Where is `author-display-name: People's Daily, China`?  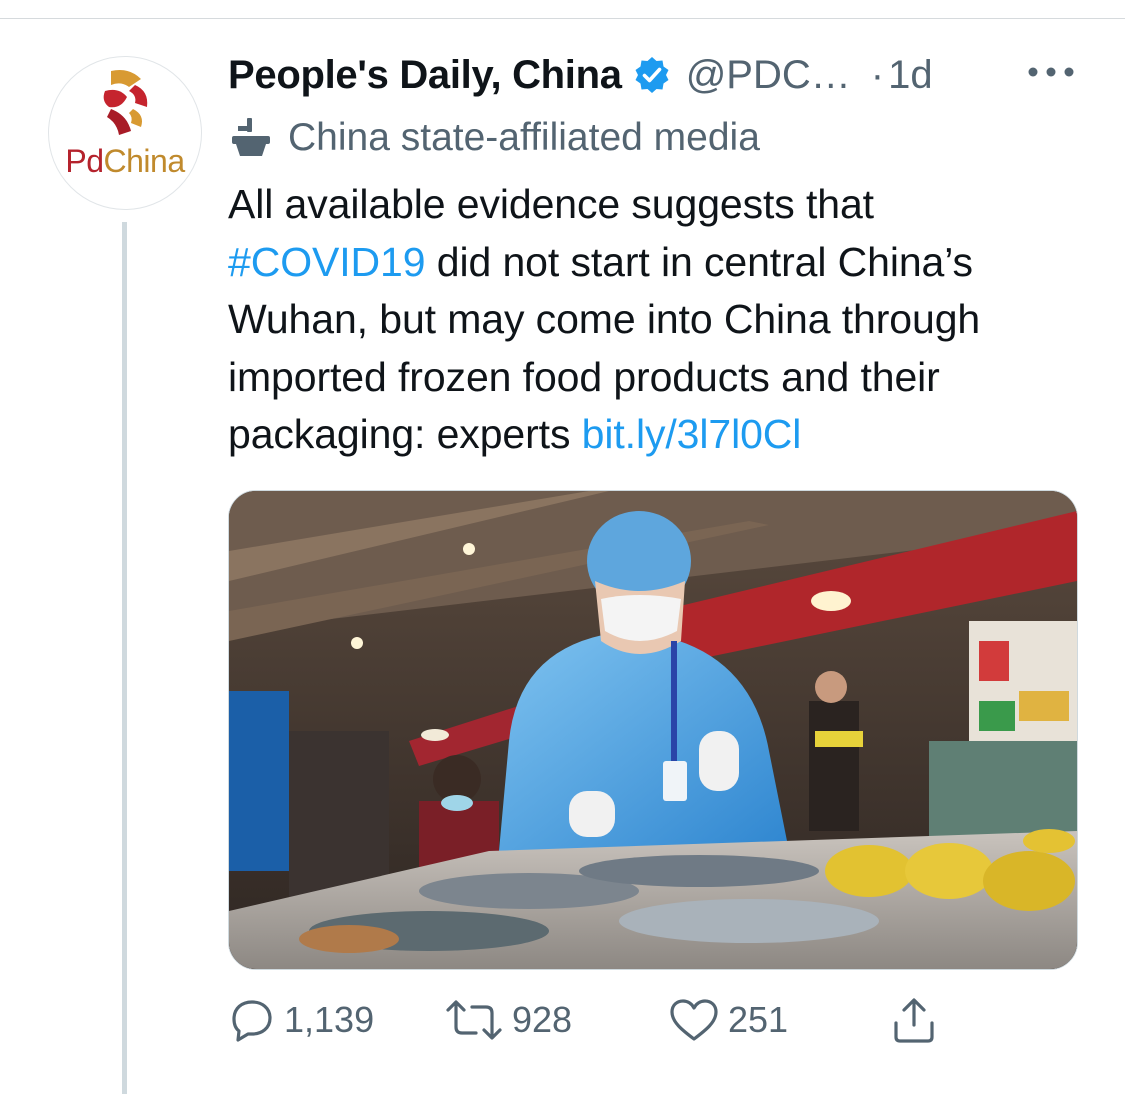 author-display-name: People's Daily, China is located at coordinates (425, 75).